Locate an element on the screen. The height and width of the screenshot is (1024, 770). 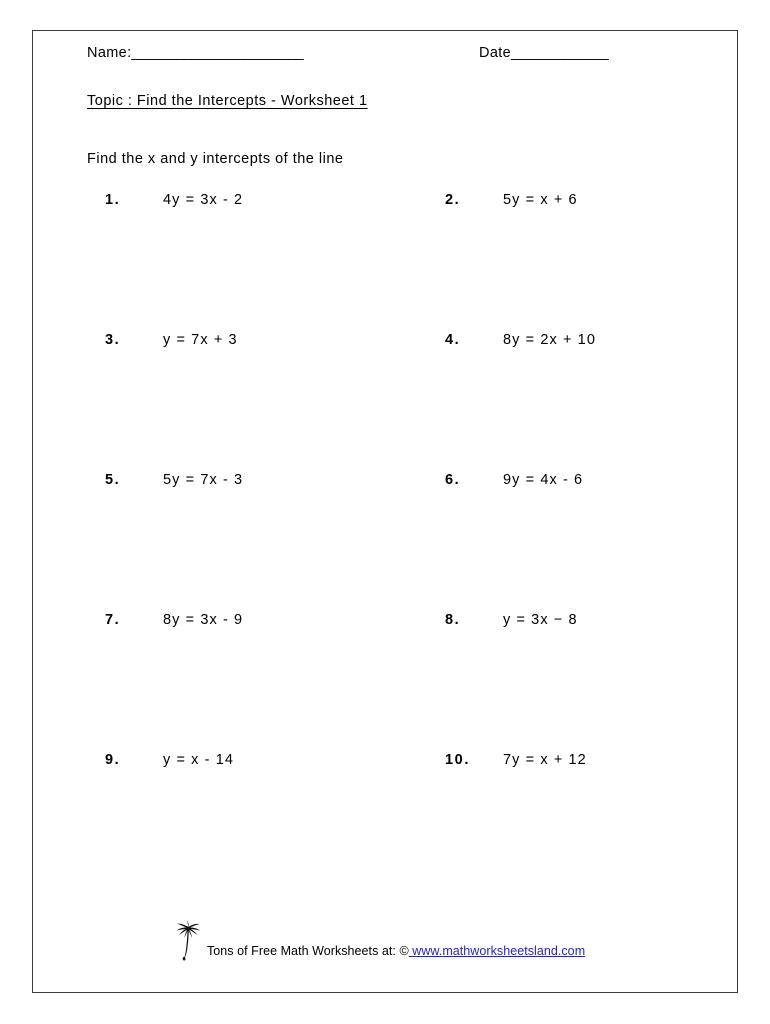
date-label: Date is located at coordinates (495, 53).